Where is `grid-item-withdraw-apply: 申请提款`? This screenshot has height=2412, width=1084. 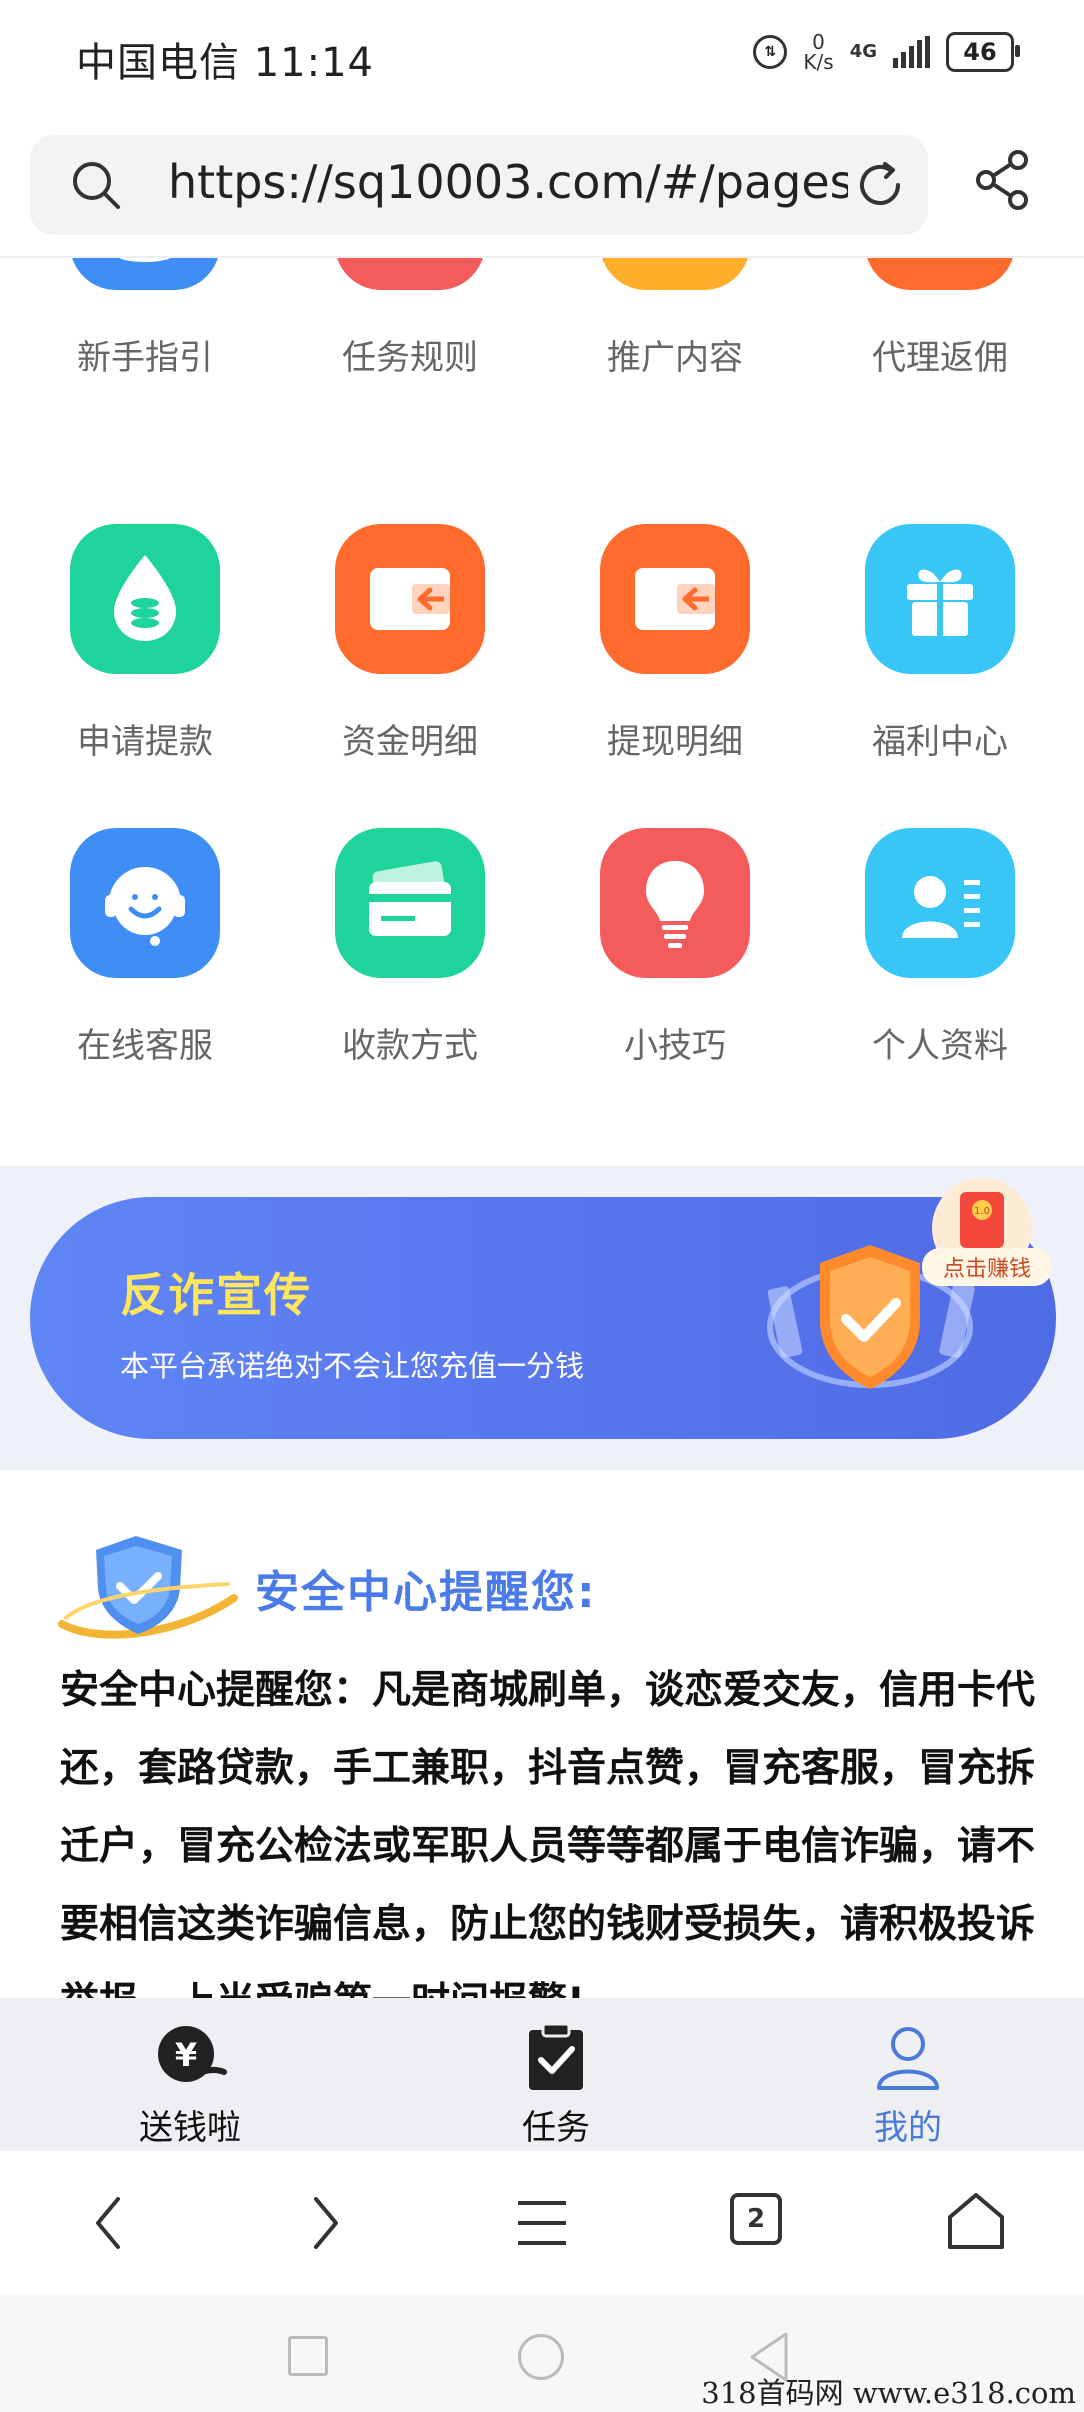 grid-item-withdraw-apply: 申请提款 is located at coordinates (145, 674).